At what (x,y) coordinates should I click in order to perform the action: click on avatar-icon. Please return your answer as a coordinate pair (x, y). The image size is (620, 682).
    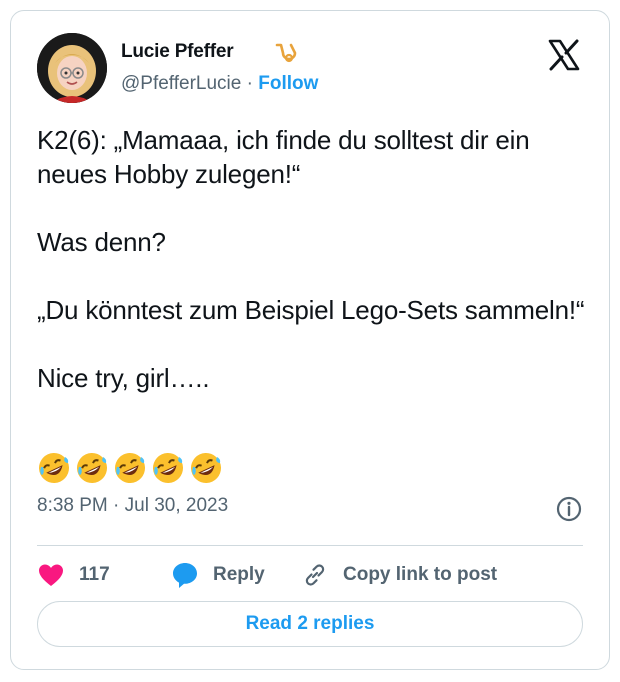
    Looking at the image, I should click on (72, 68).